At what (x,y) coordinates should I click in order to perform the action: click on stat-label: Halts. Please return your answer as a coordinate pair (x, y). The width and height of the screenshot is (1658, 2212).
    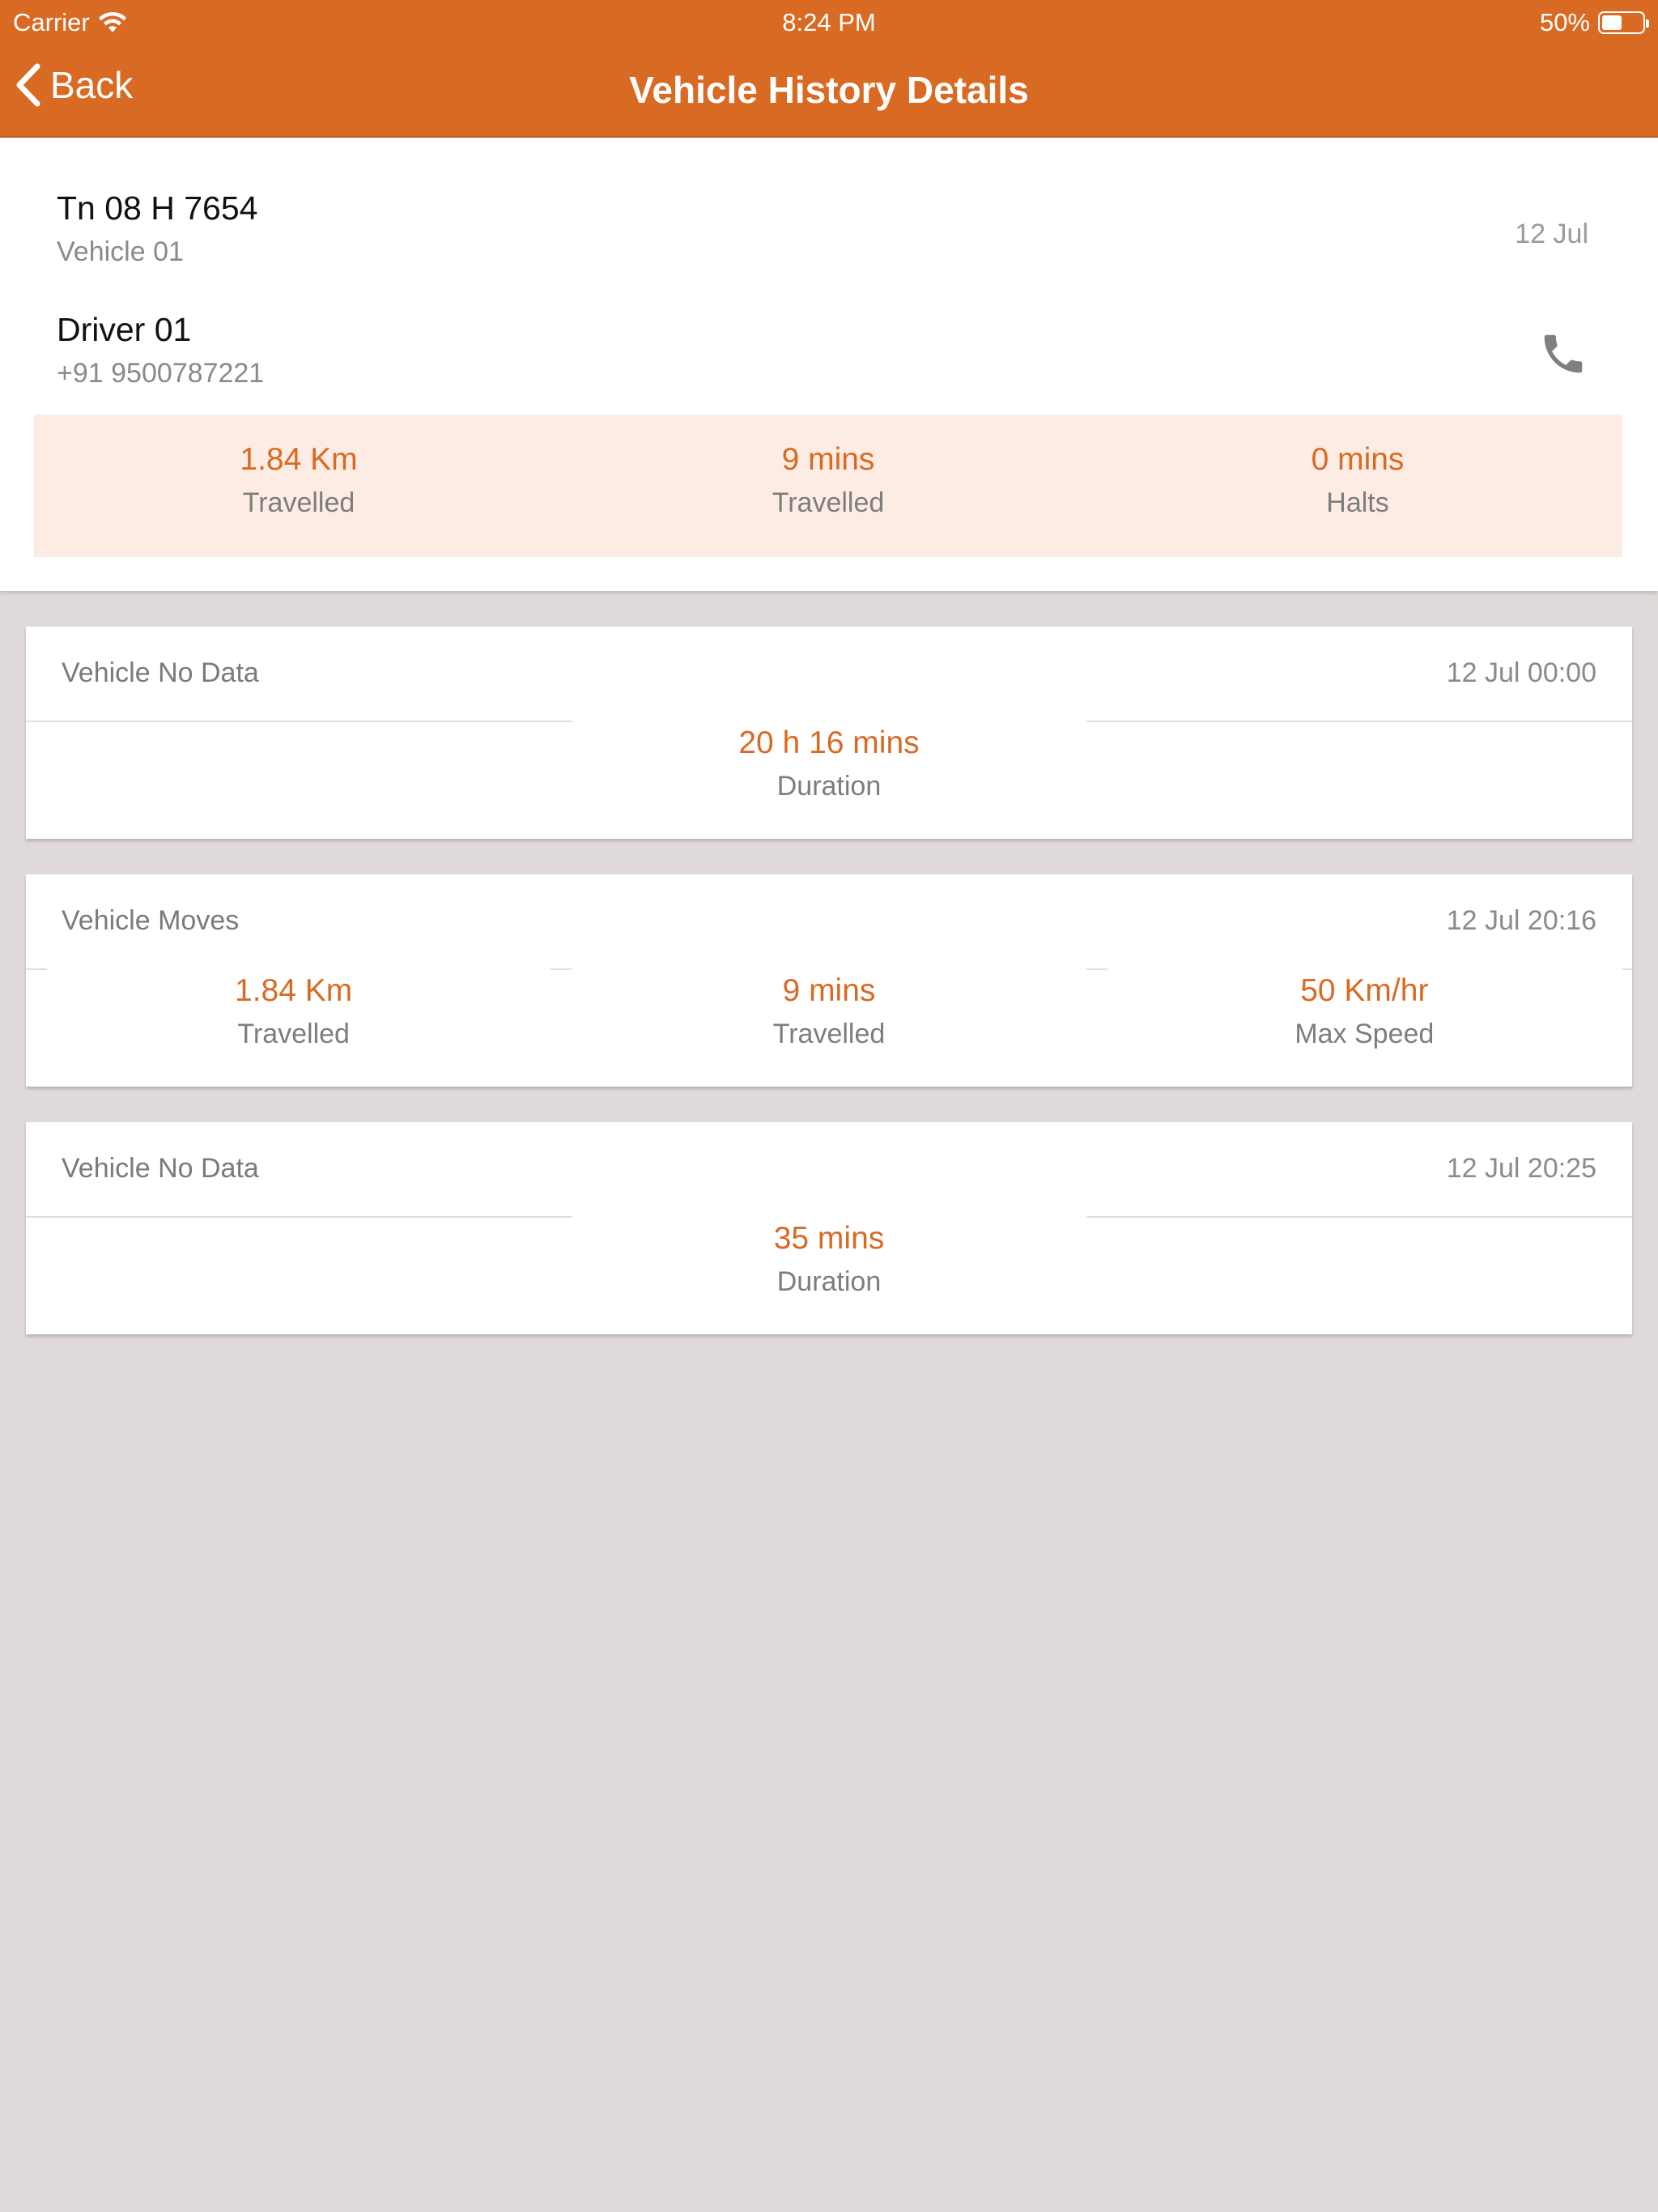
    Looking at the image, I should click on (1357, 502).